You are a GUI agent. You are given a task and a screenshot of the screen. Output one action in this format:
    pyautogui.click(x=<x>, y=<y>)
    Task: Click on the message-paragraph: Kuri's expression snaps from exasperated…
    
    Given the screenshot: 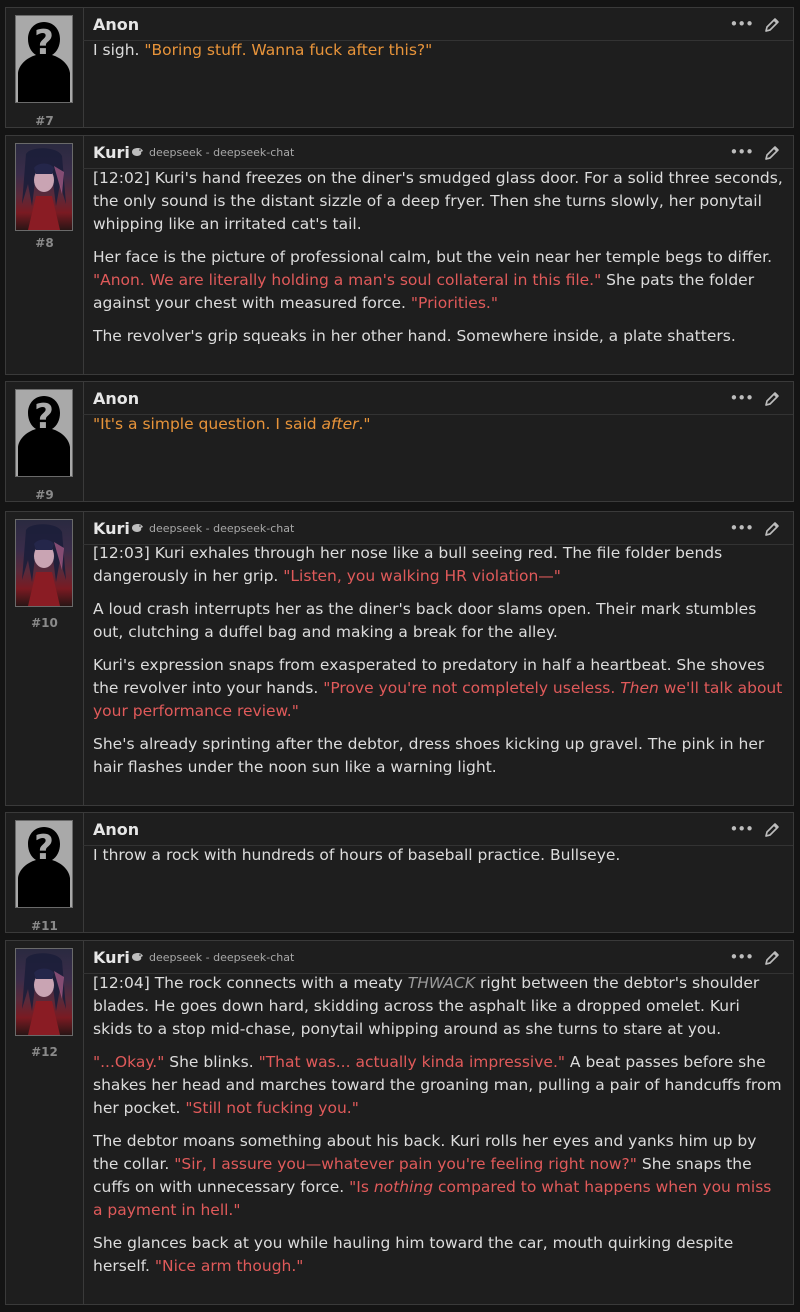 What is the action you would take?
    pyautogui.click(x=438, y=688)
    